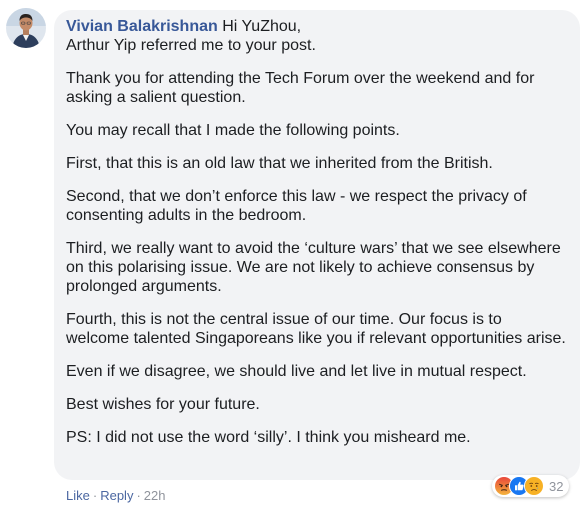 The image size is (586, 515). What do you see at coordinates (155, 495) in the screenshot?
I see `timestamp: 22h` at bounding box center [155, 495].